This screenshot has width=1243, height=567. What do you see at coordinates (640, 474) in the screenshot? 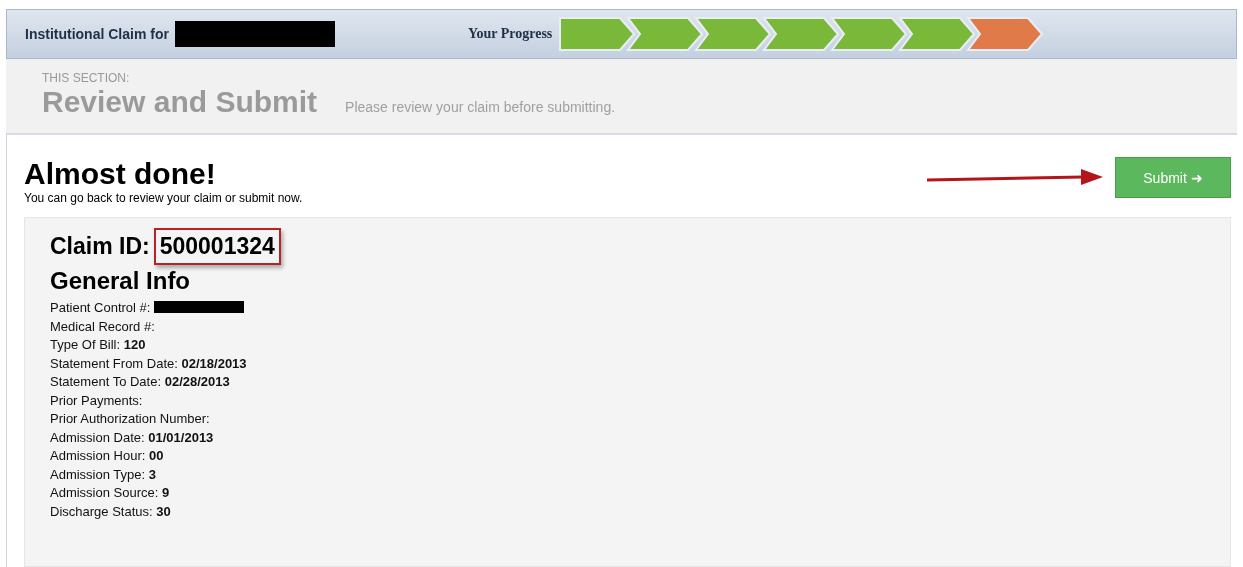
I see `info-field: Admission Type: 3` at bounding box center [640, 474].